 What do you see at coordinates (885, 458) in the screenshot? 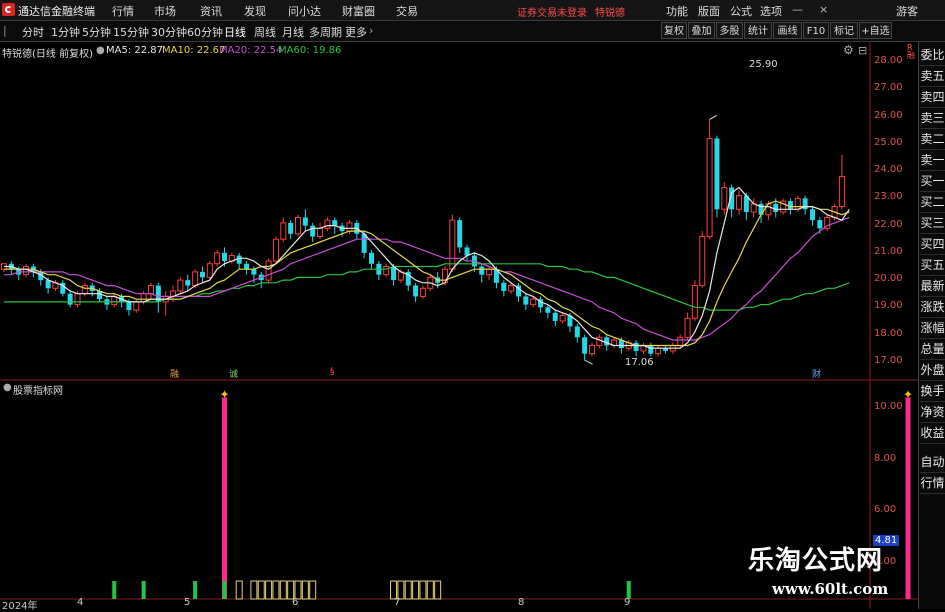
I see `indicator-tick-label: 8.00` at bounding box center [885, 458].